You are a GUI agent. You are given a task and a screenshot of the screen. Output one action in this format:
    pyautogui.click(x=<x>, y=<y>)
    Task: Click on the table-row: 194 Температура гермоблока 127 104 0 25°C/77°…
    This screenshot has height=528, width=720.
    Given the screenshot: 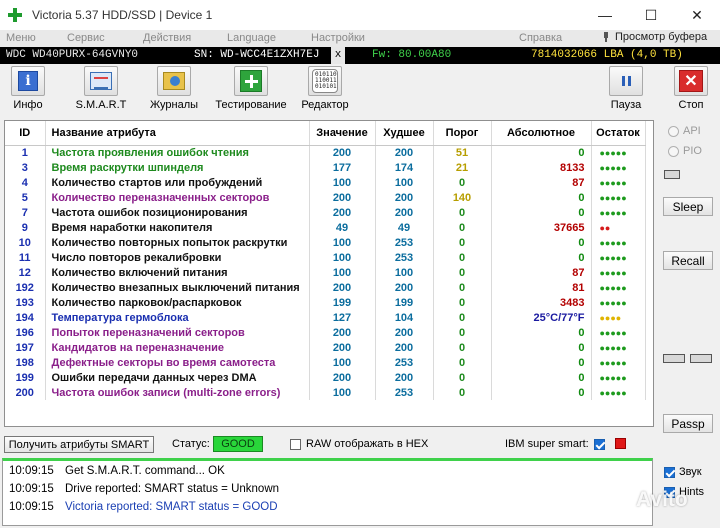 What is the action you would take?
    pyautogui.click(x=325, y=317)
    